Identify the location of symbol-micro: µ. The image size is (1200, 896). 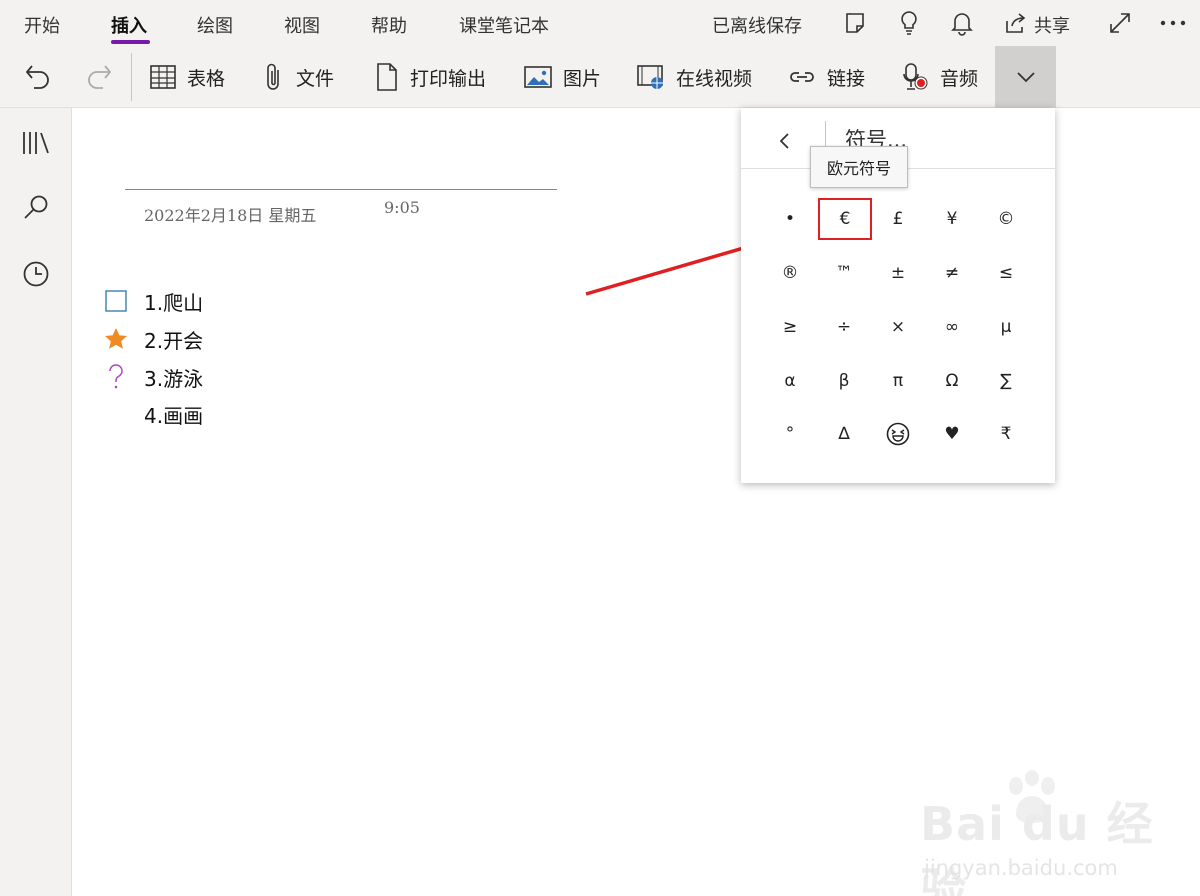
(1006, 327).